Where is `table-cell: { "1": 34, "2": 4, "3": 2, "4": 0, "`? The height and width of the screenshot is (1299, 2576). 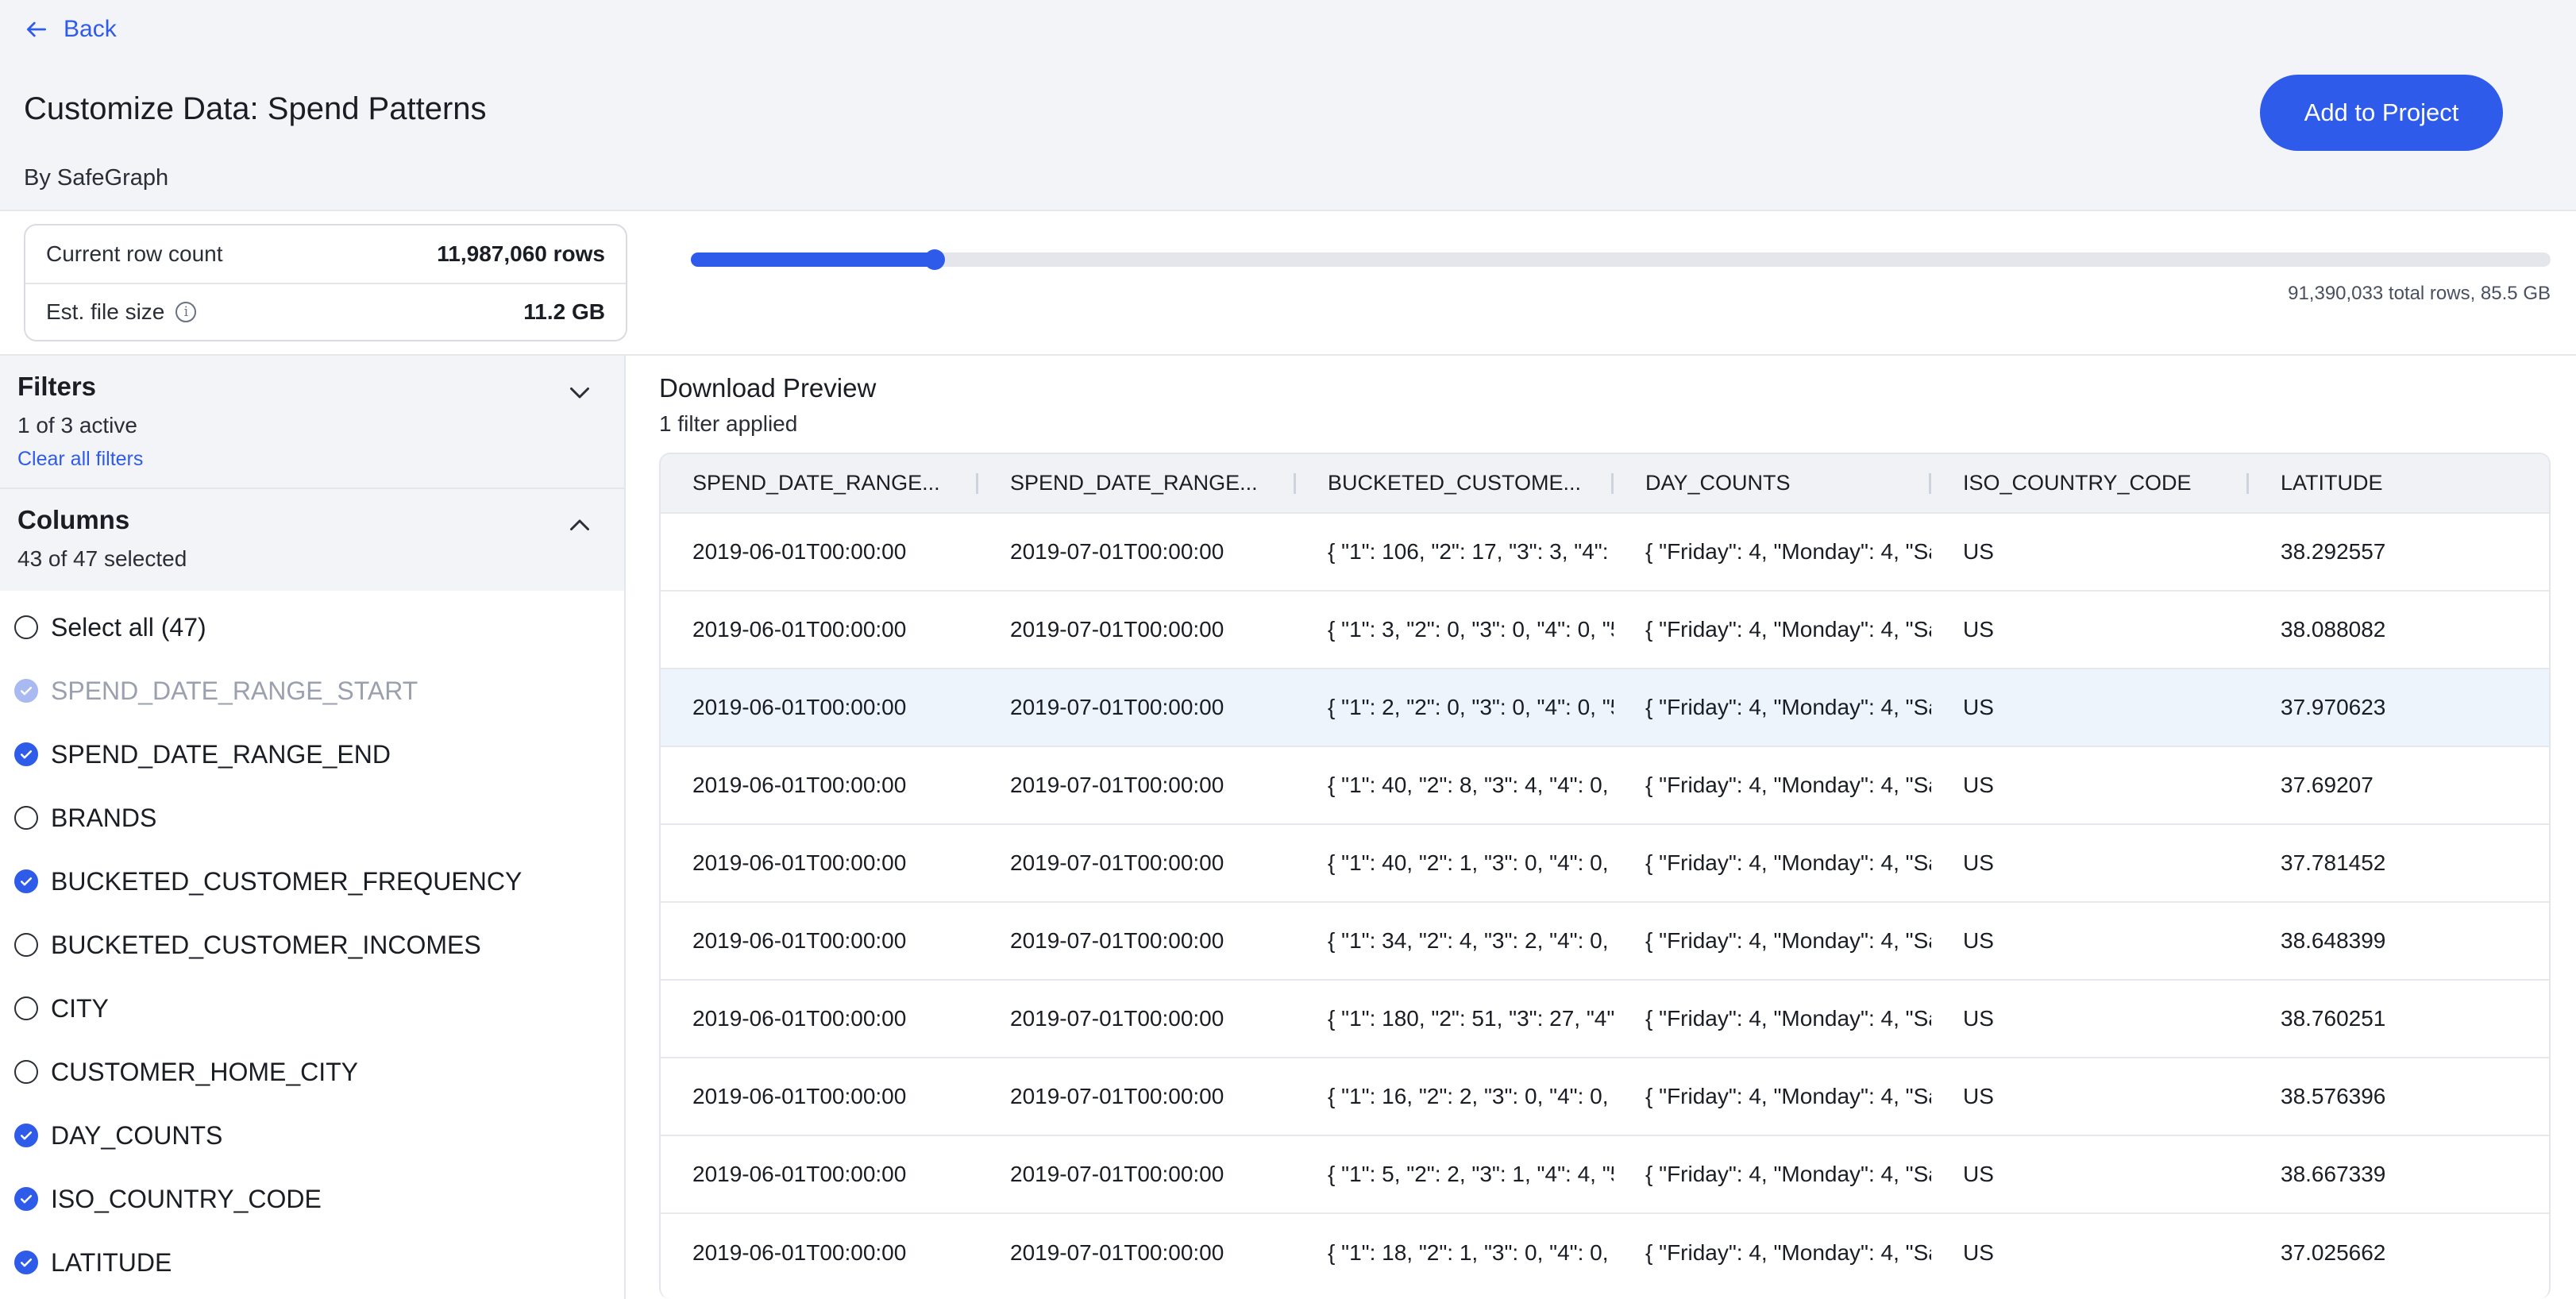
table-cell: { "1": 34, "2": 4, "3": 2, "4": 0, " is located at coordinates (1455, 941).